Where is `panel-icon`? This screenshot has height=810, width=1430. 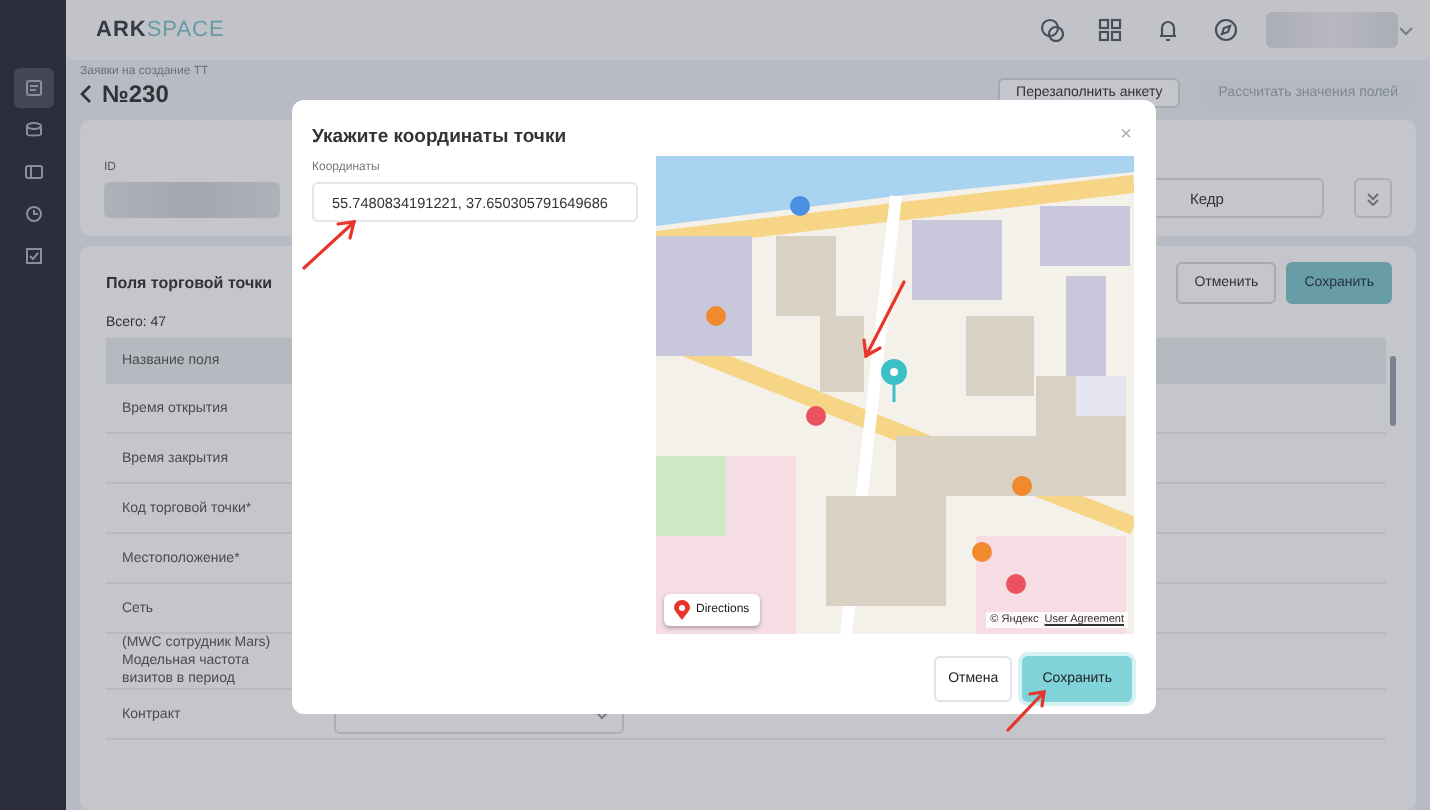
panel-icon is located at coordinates (33, 172).